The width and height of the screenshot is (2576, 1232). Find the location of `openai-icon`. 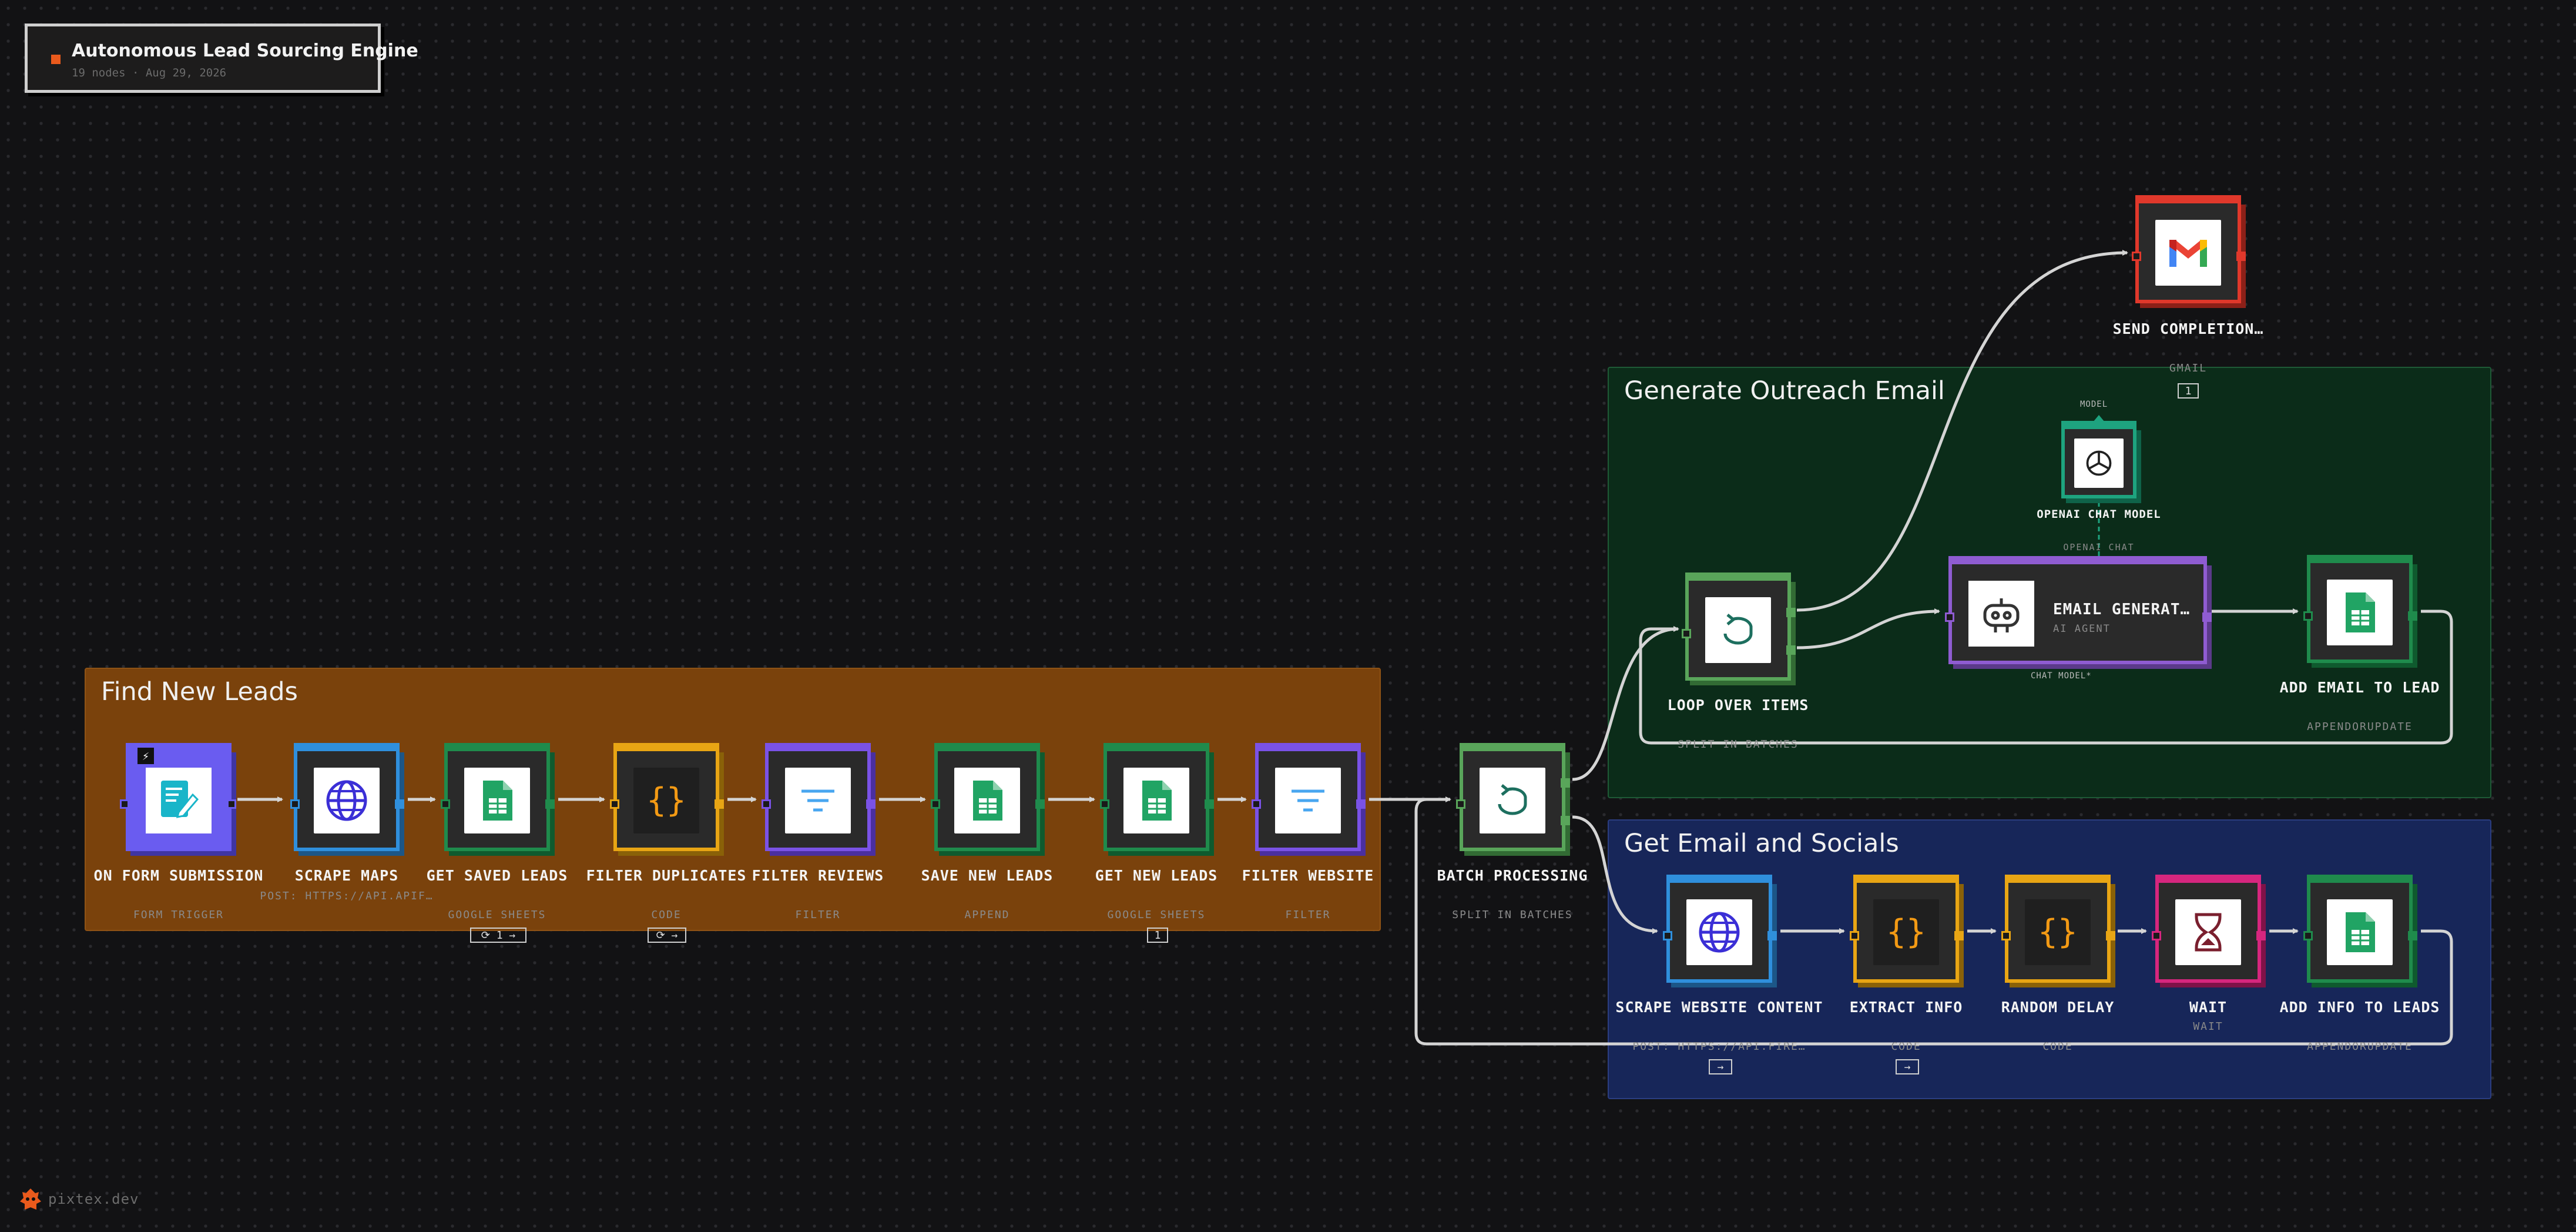

openai-icon is located at coordinates (2099, 463).